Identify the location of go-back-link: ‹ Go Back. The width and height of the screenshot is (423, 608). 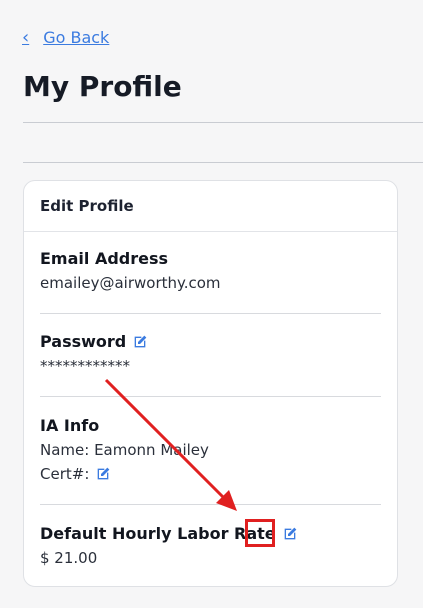
(65, 37).